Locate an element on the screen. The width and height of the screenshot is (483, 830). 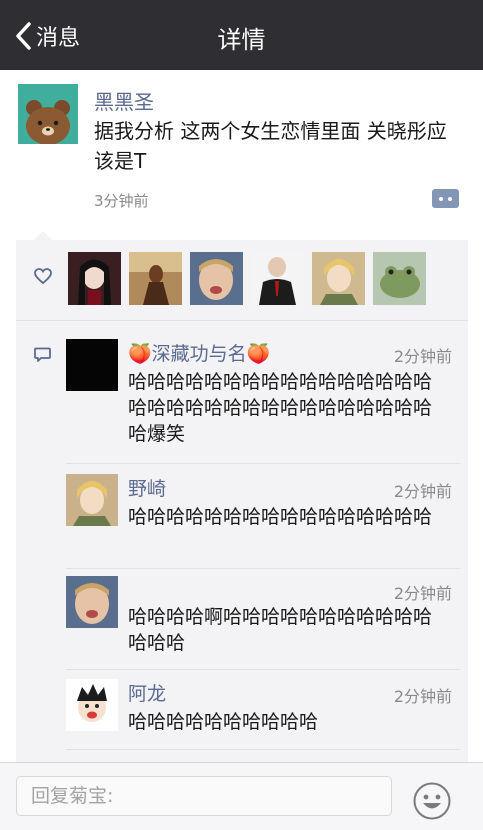
nav-bar: 消息 详情 is located at coordinates (241, 35).